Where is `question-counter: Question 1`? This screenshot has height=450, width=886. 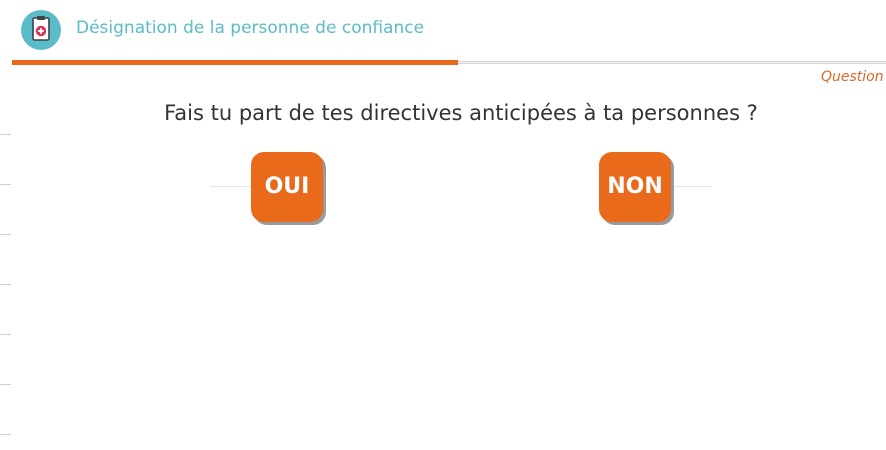
question-counter: Question 1 is located at coordinates (853, 77).